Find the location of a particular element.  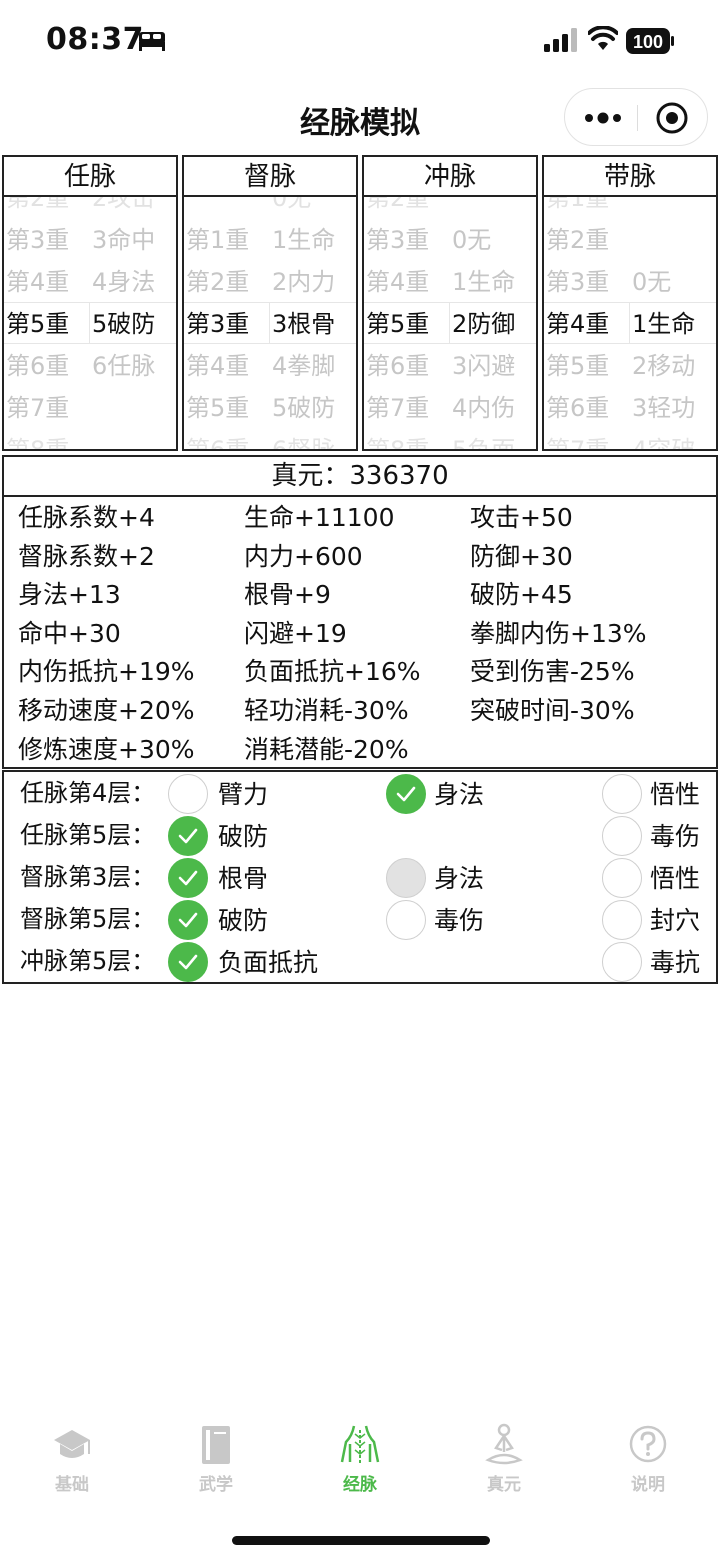

picker-attribute-item: 6任脉 is located at coordinates (122, 366).